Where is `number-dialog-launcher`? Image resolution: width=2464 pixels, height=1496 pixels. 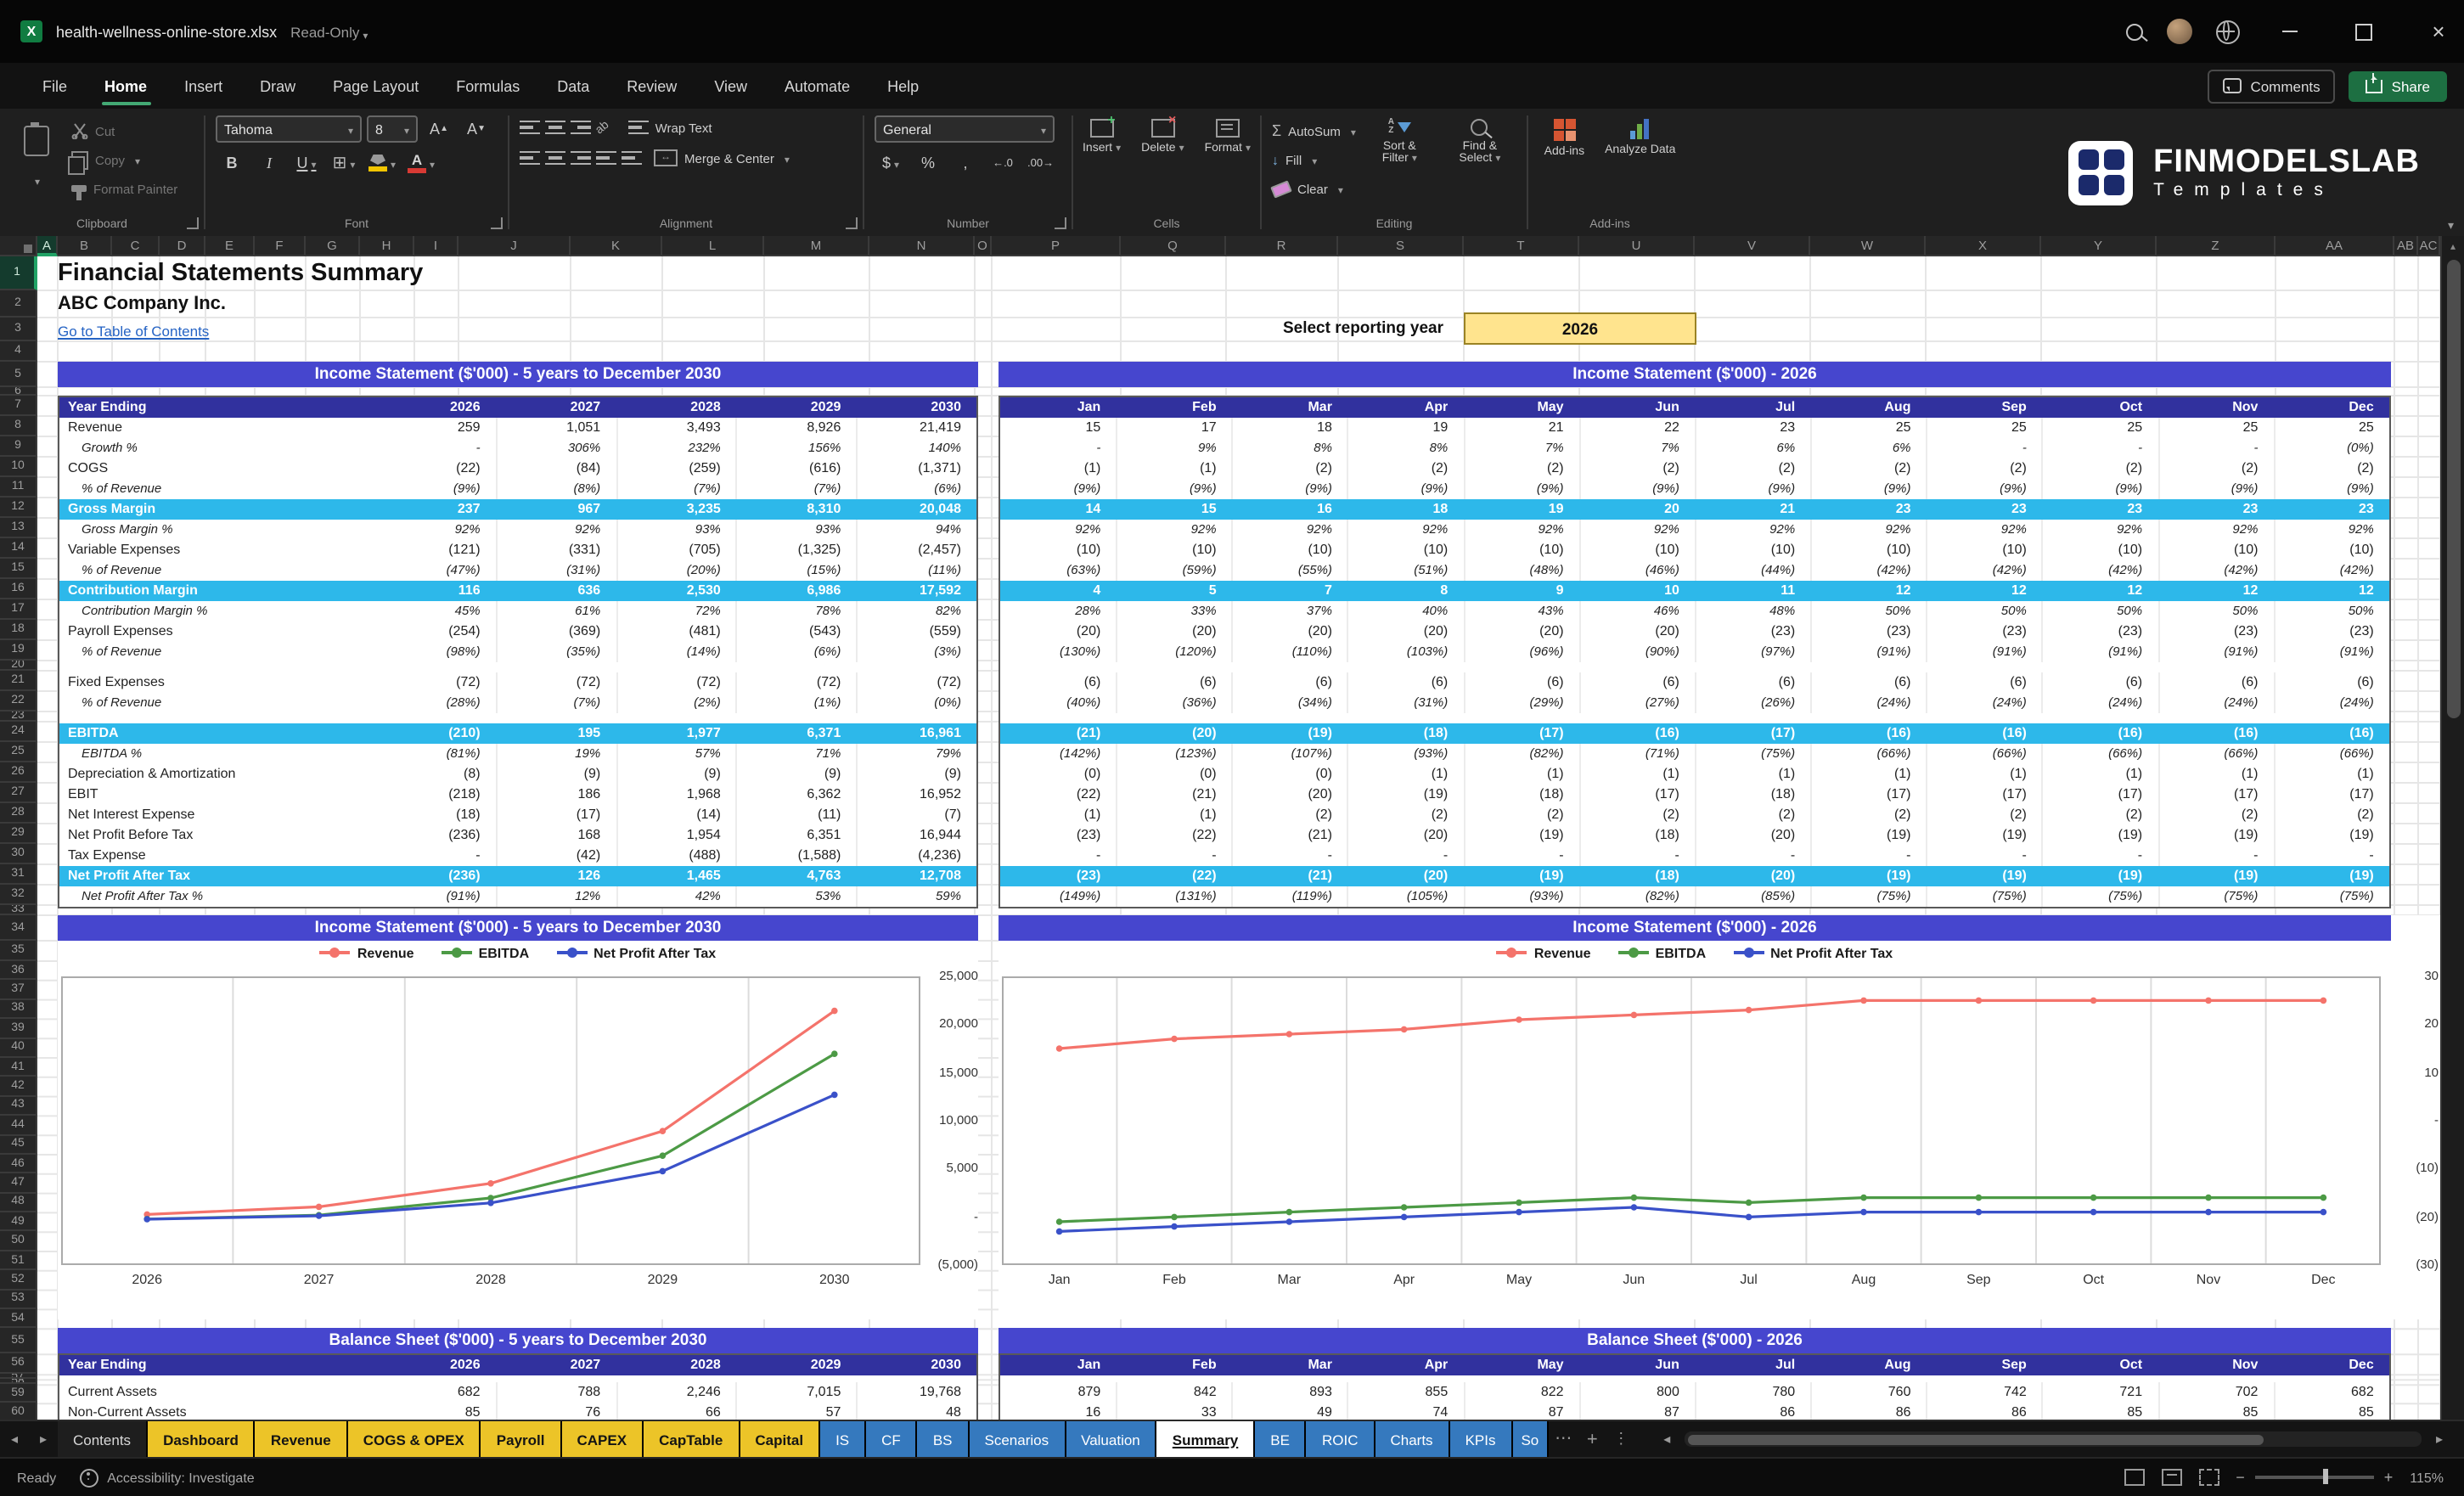 number-dialog-launcher is located at coordinates (1060, 223).